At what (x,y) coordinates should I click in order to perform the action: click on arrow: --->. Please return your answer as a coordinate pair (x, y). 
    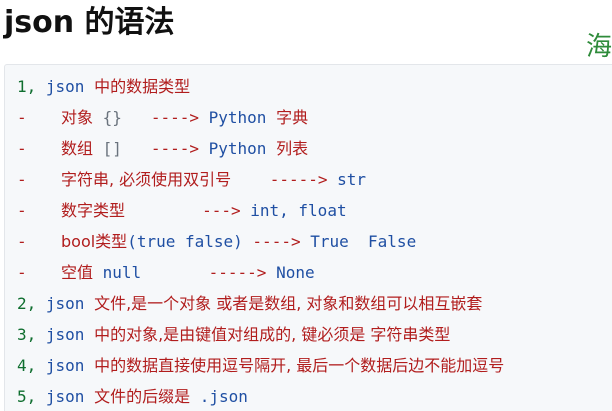
    Looking at the image, I should click on (221, 210).